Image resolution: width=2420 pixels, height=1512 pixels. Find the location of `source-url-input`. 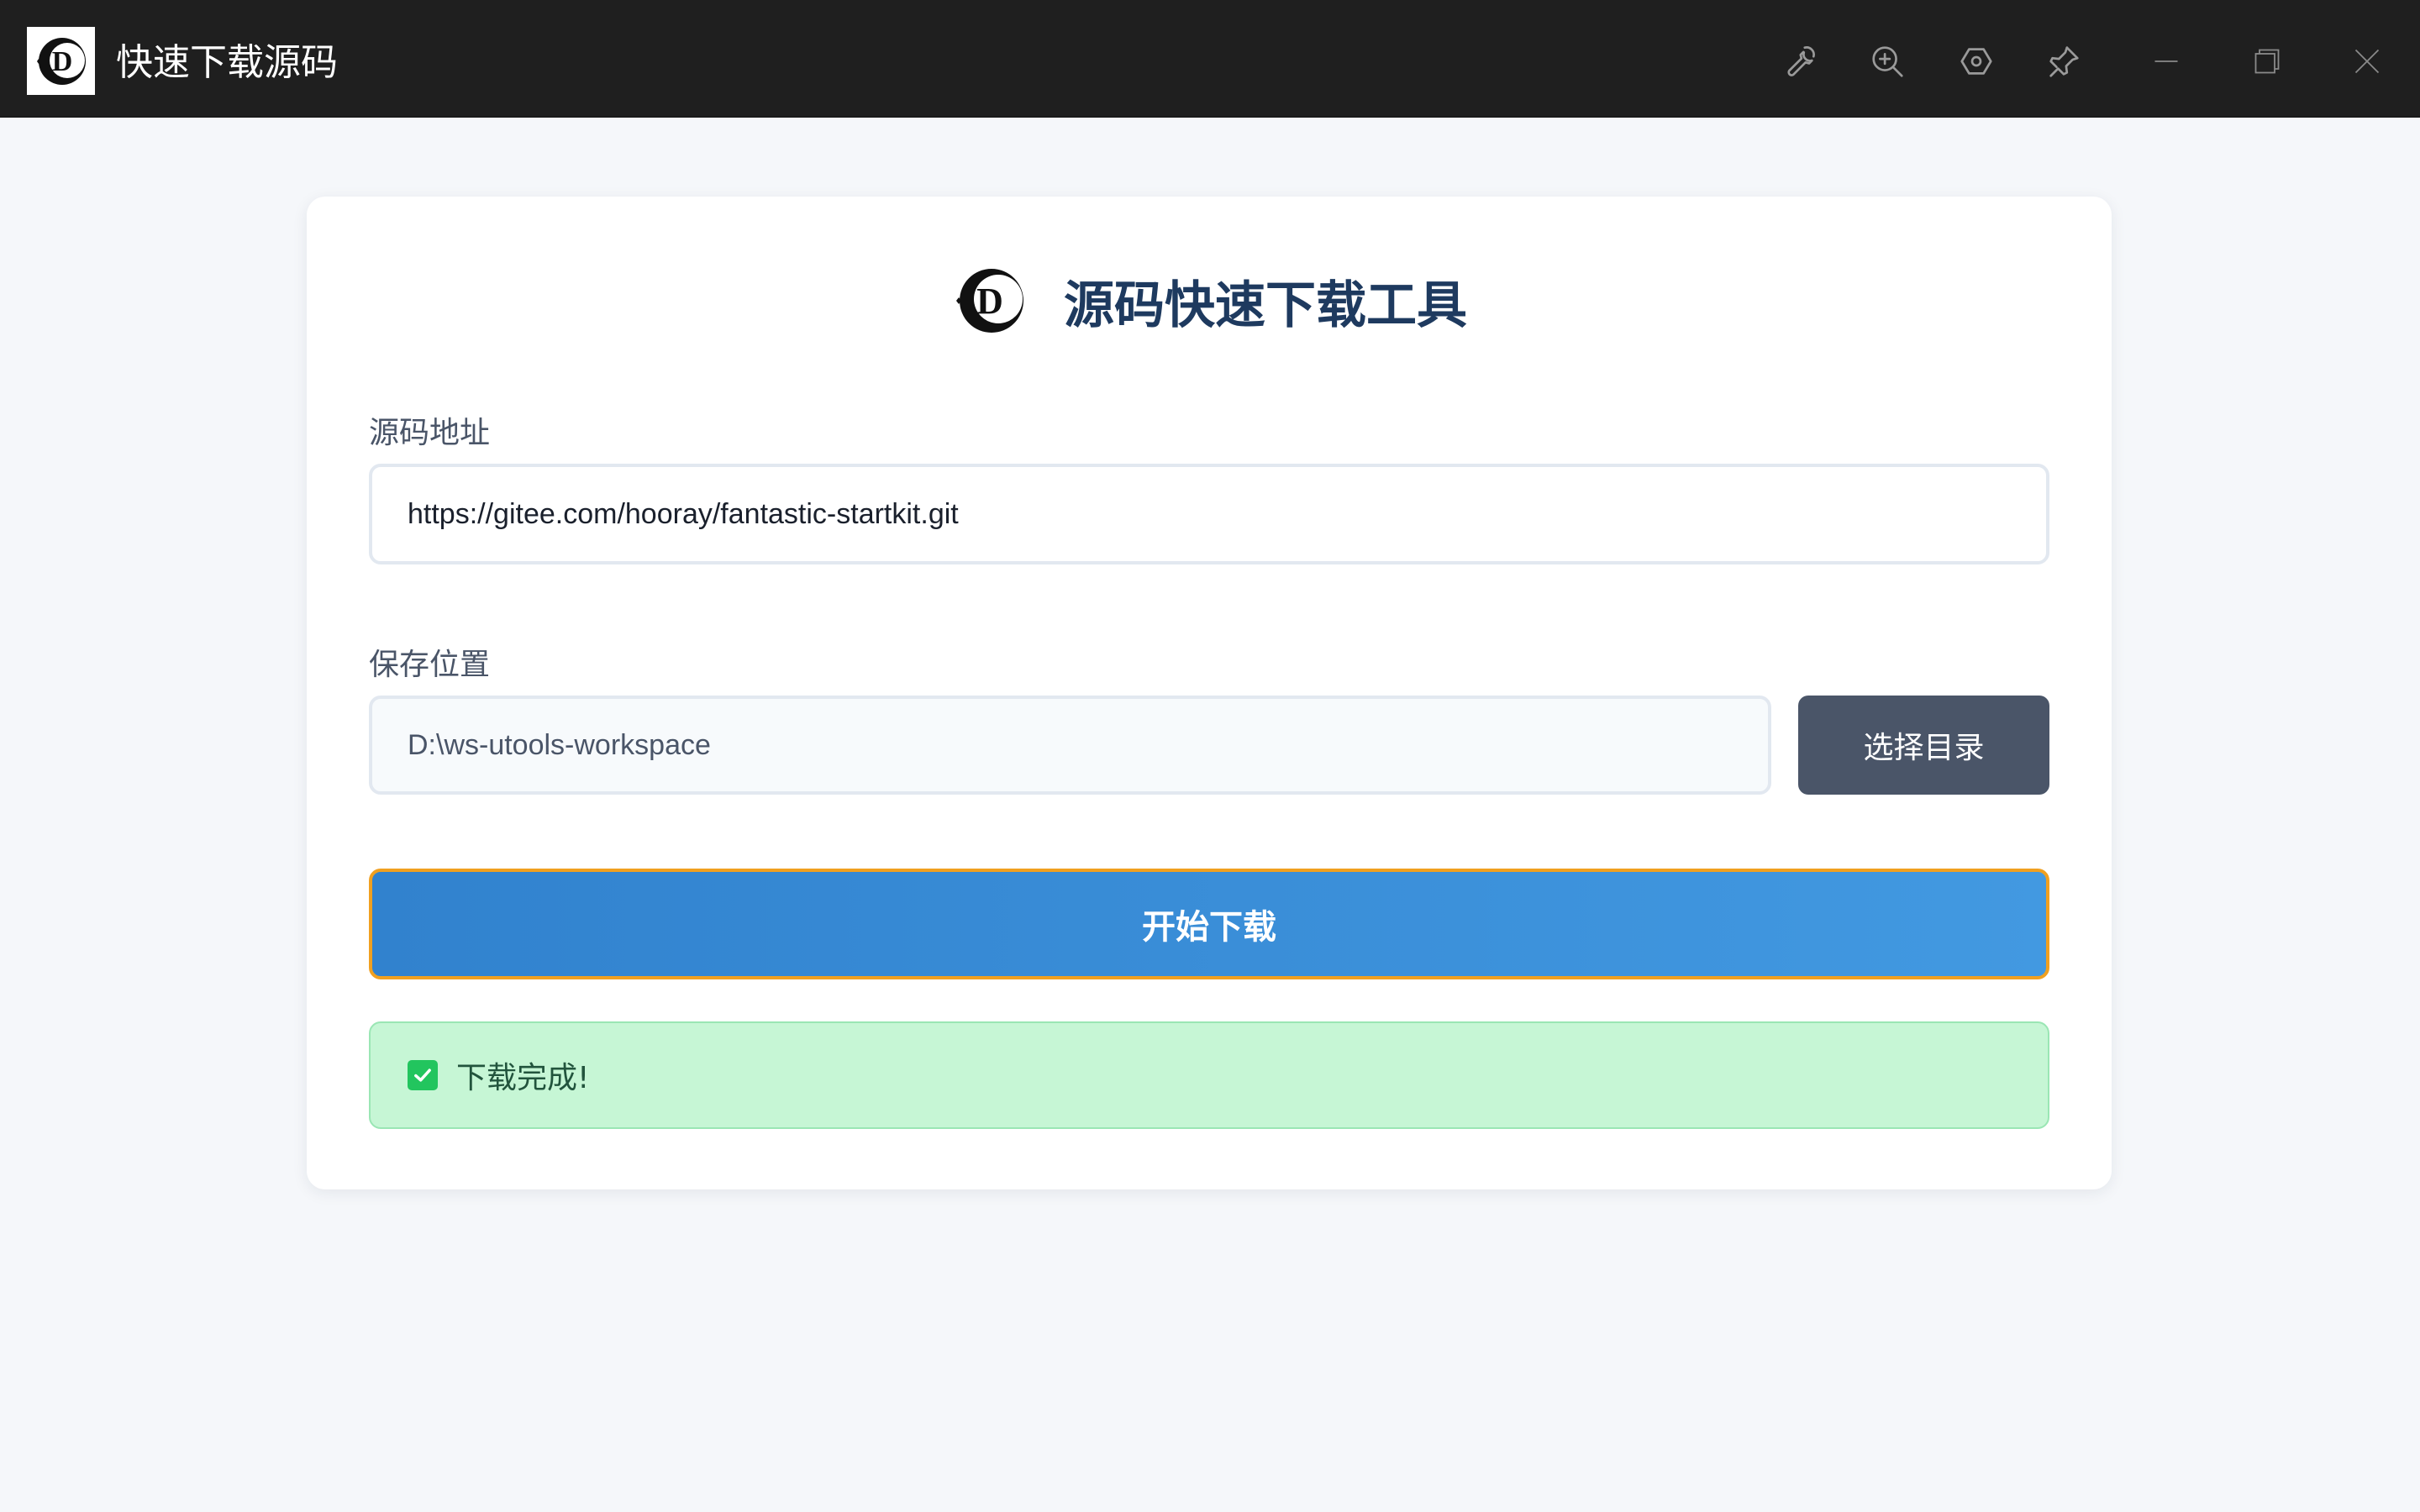

source-url-input is located at coordinates (1209, 514).